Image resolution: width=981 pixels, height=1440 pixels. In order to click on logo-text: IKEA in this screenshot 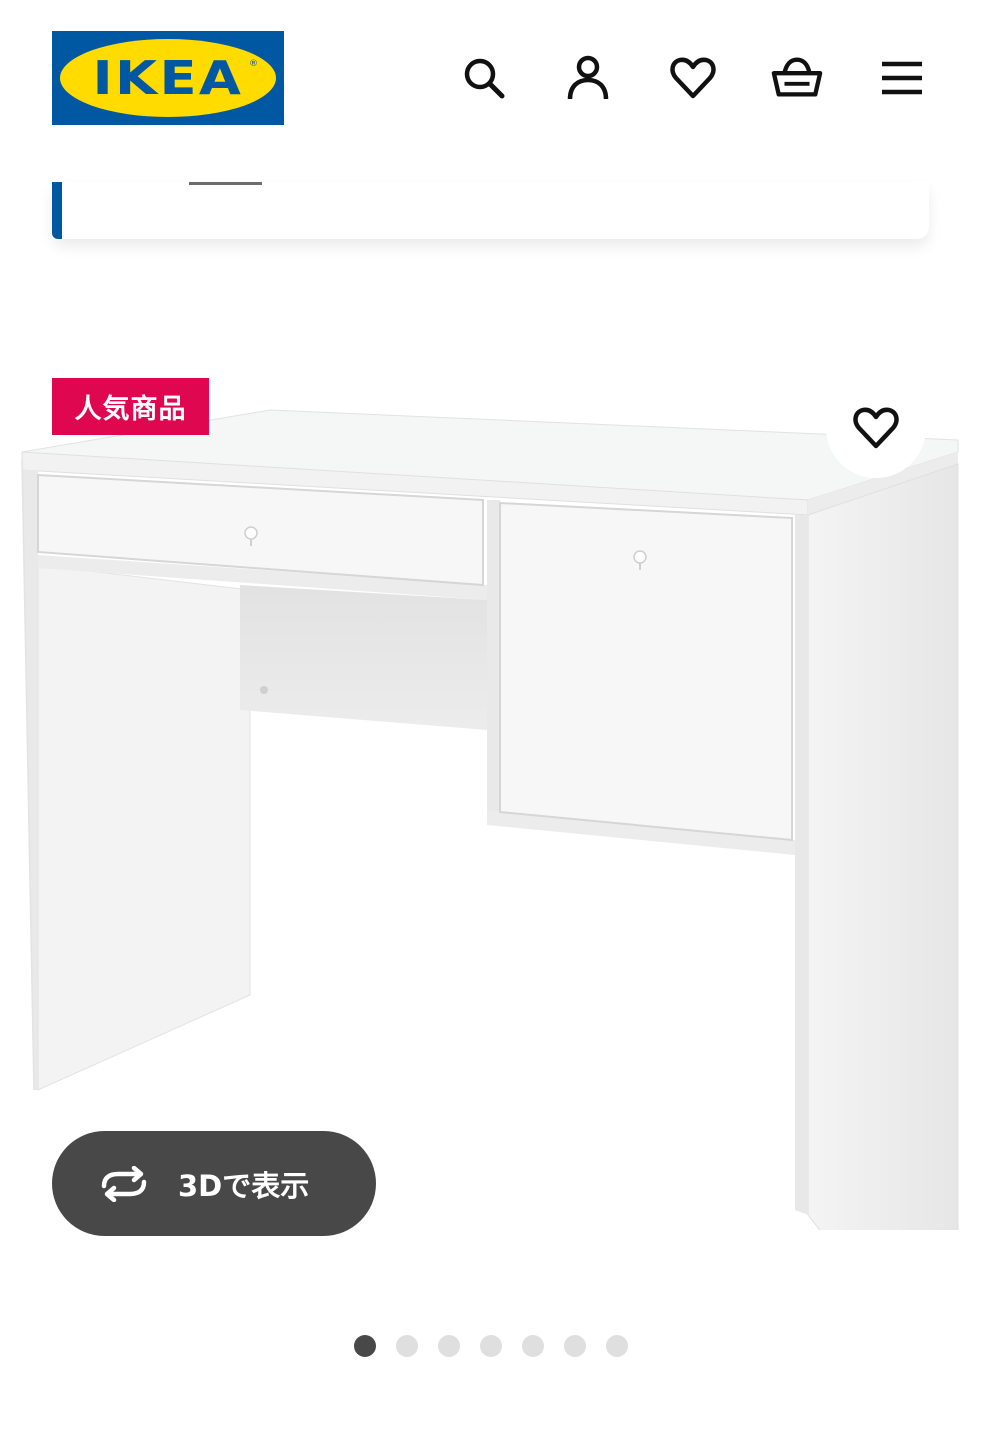, I will do `click(168, 78)`.